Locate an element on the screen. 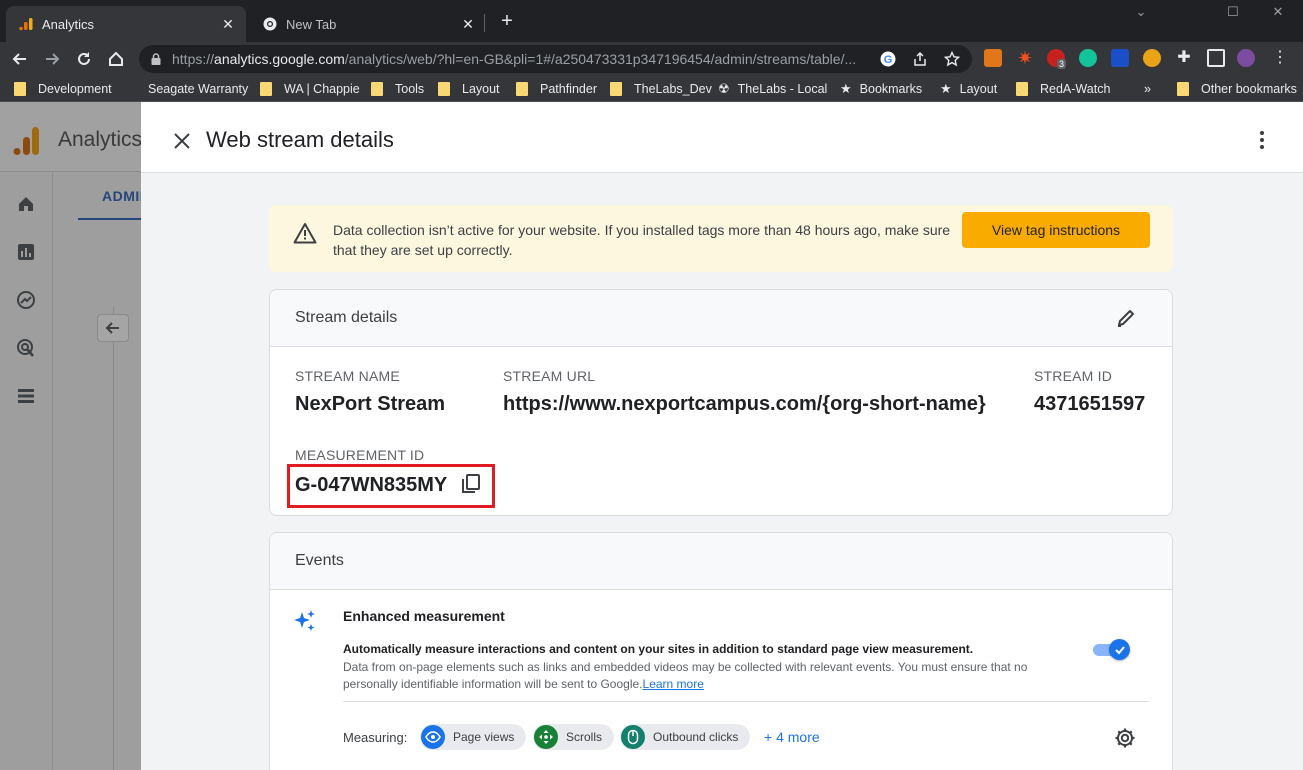  person-extension-icon is located at coordinates (1152, 58).